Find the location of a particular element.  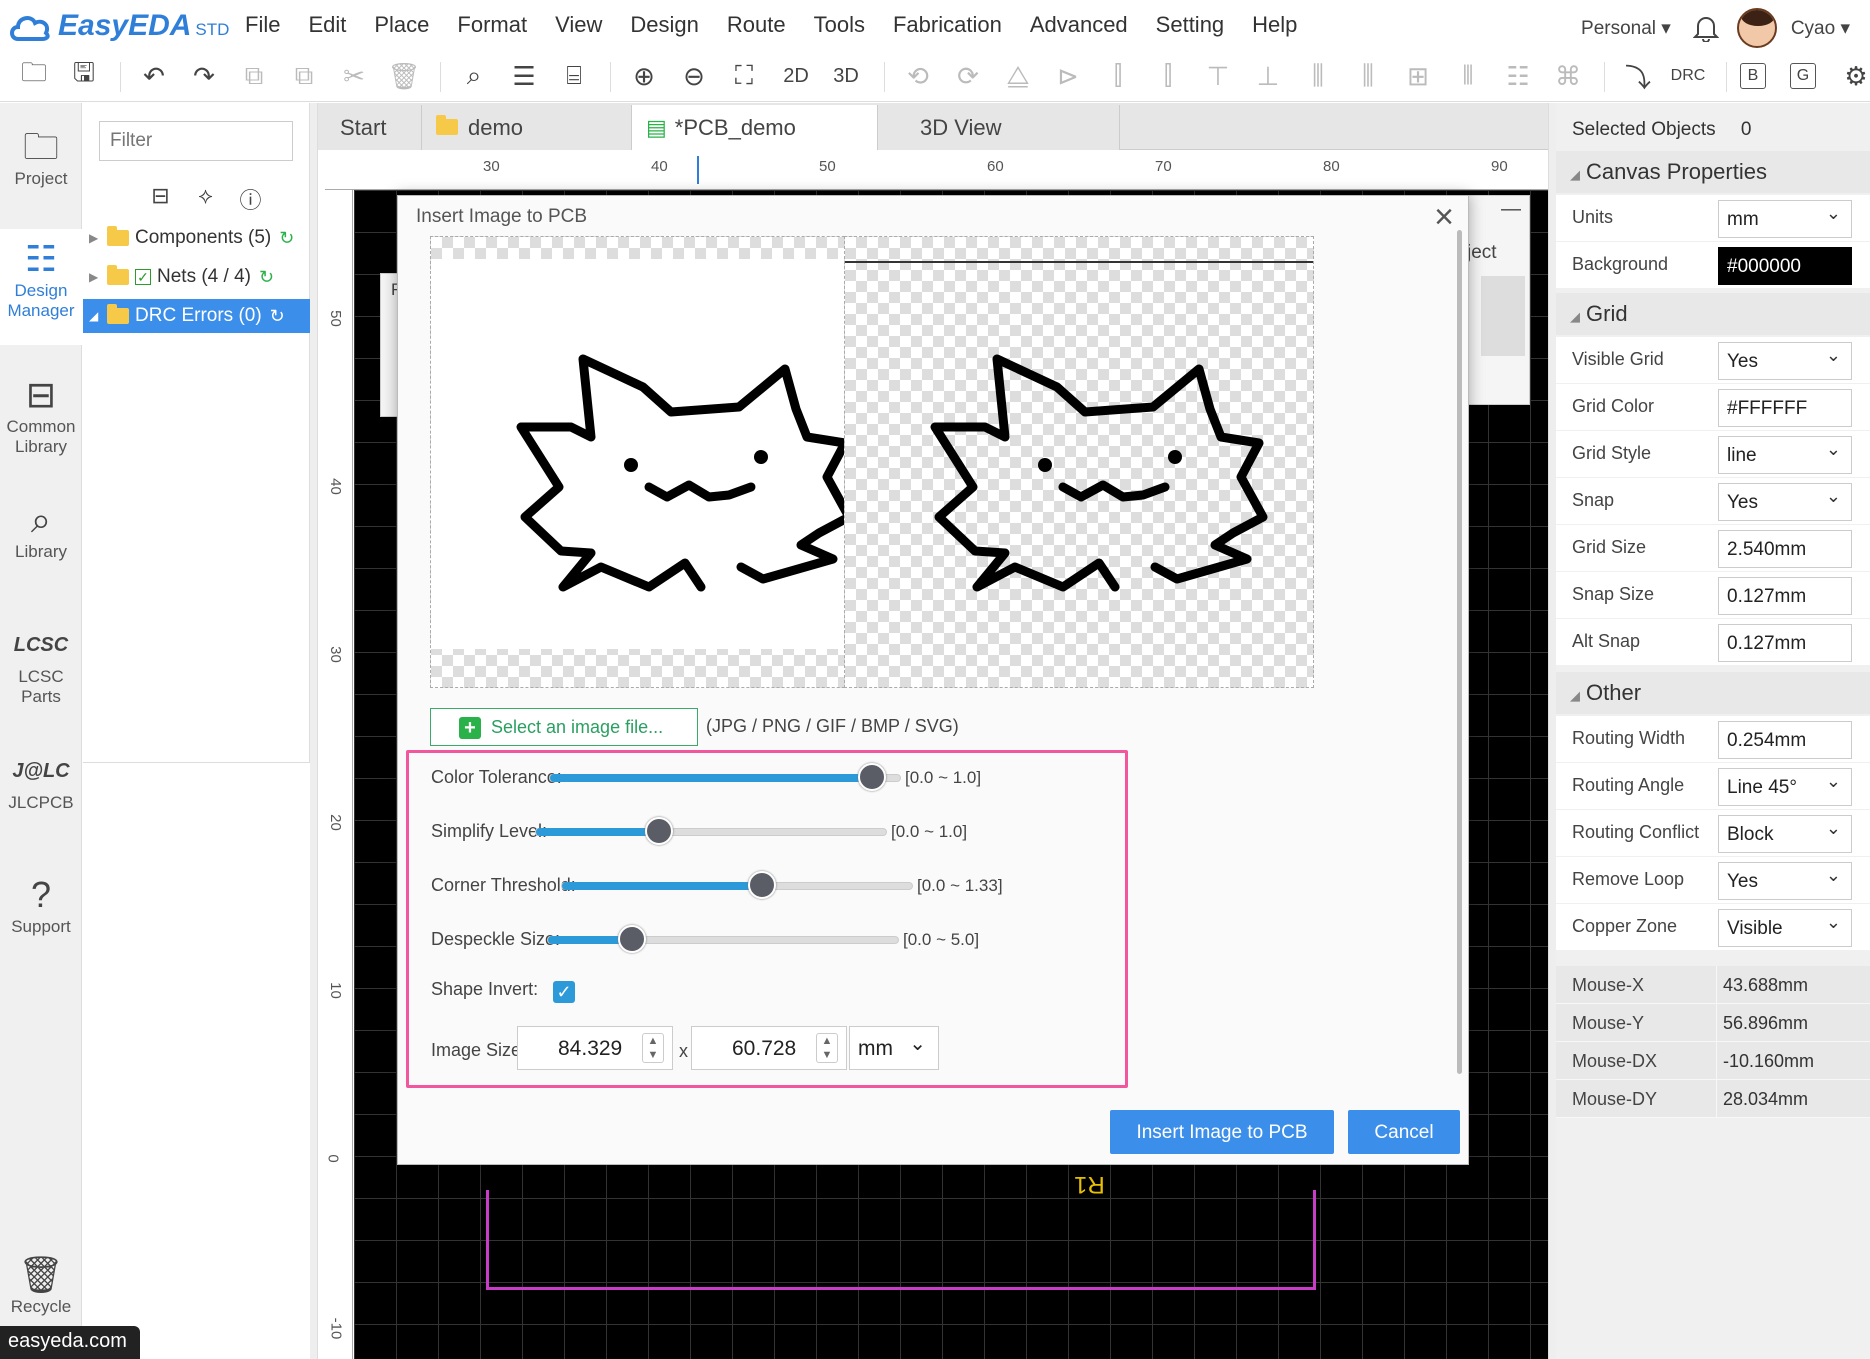

nav-design-manager: ☷ Design Manager is located at coordinates (41, 287).